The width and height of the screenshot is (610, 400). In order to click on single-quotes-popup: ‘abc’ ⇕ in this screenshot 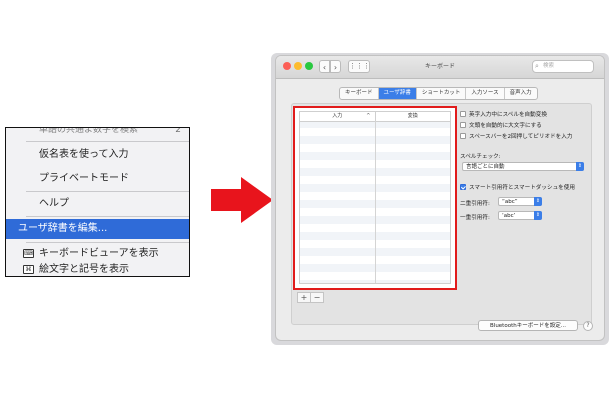, I will do `click(520, 215)`.